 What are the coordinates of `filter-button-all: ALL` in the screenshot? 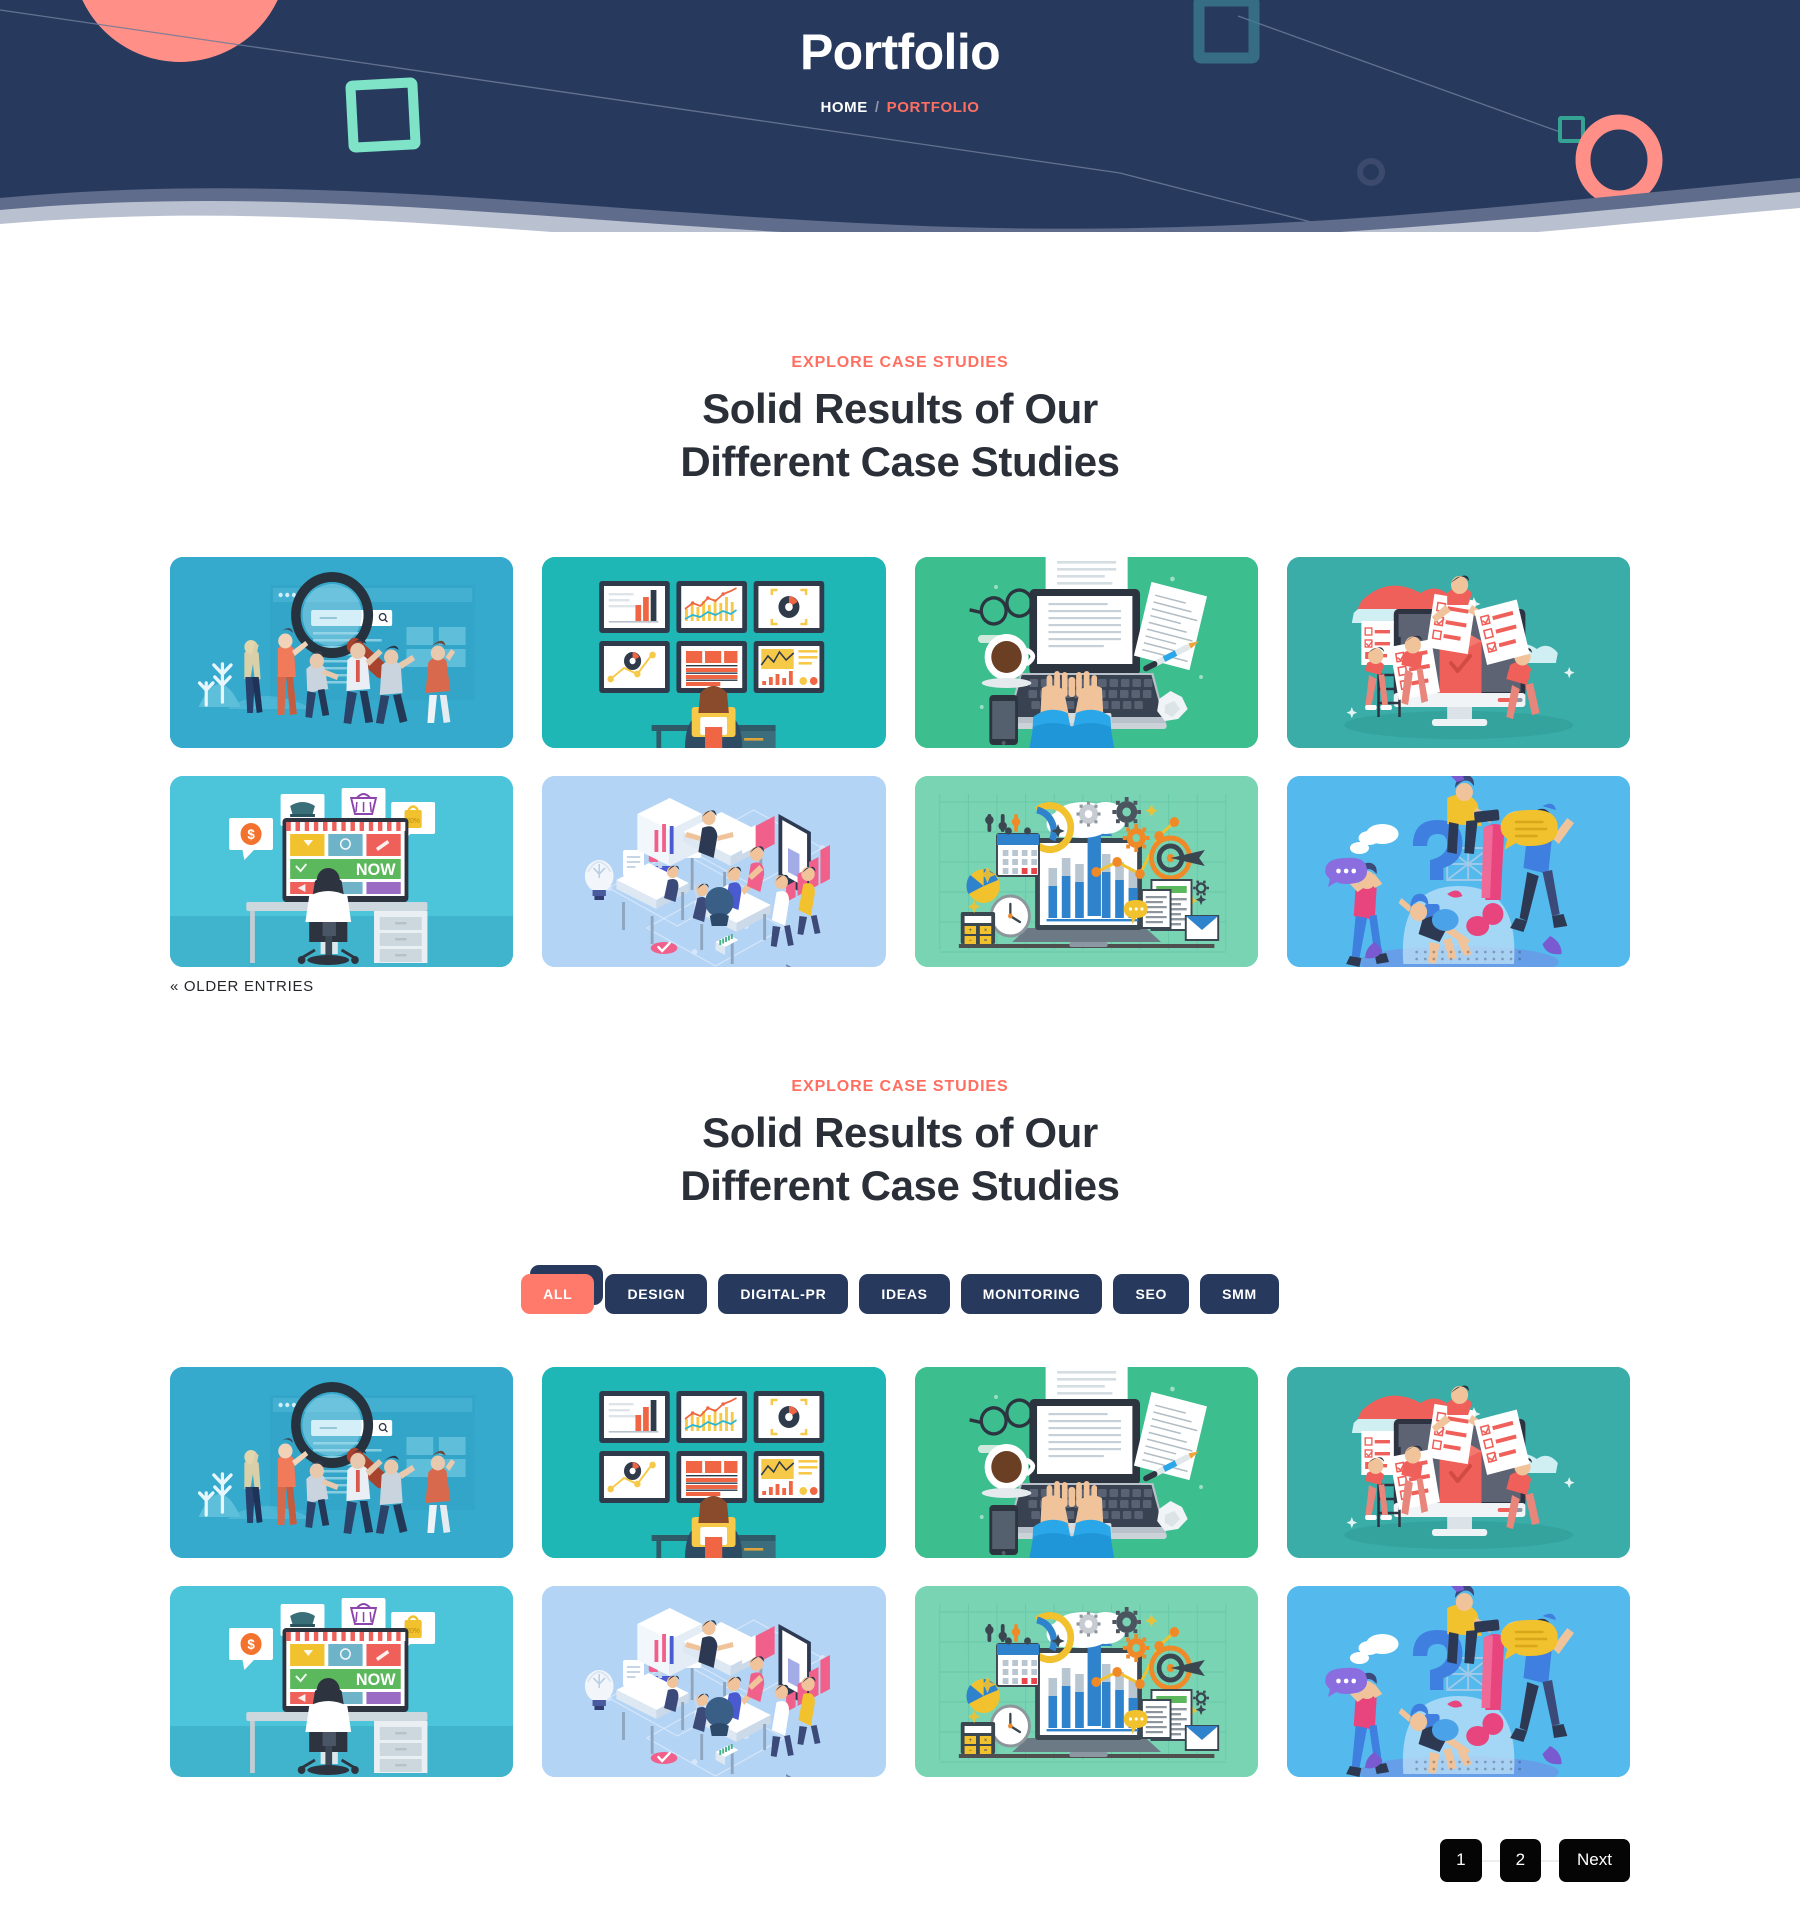 It's located at (558, 1294).